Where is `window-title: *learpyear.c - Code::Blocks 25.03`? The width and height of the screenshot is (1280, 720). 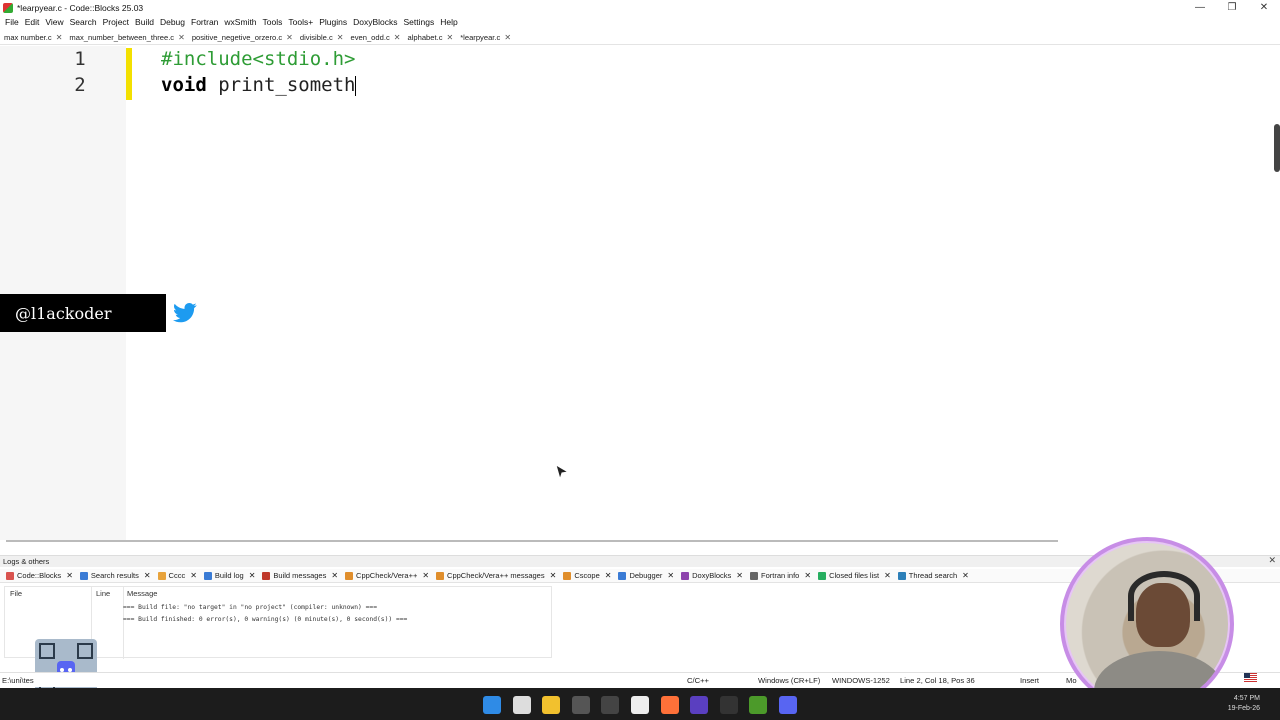
window-title: *learpyear.c - Code::Blocks 25.03 is located at coordinates (80, 7).